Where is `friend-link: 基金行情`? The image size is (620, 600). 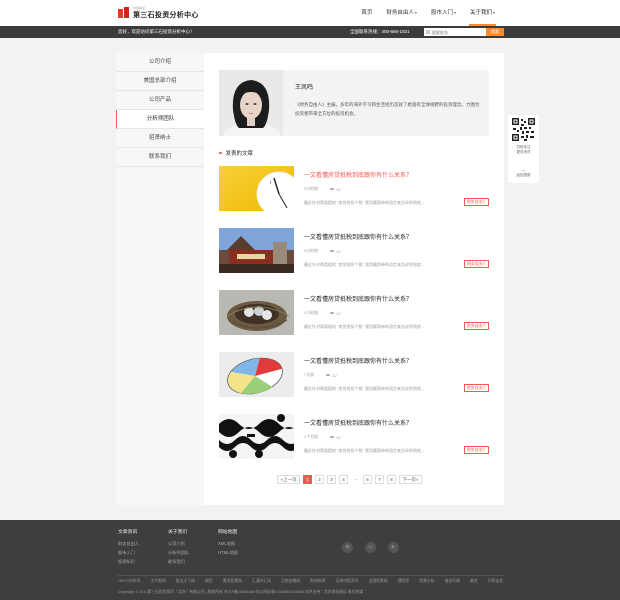 friend-link: 基金行情 is located at coordinates (452, 581).